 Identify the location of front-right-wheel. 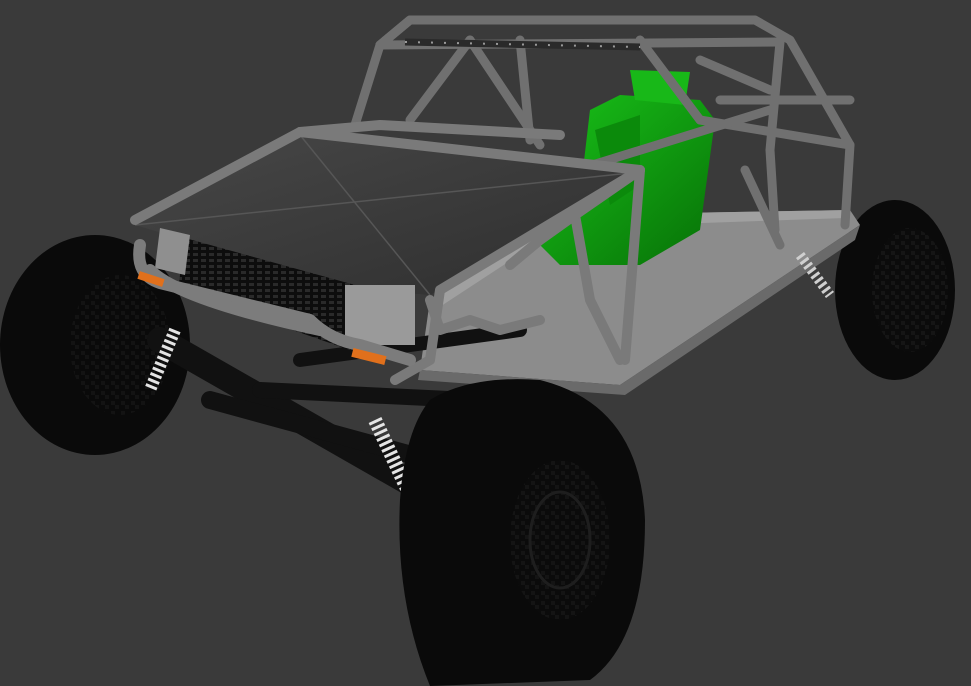
(522, 532).